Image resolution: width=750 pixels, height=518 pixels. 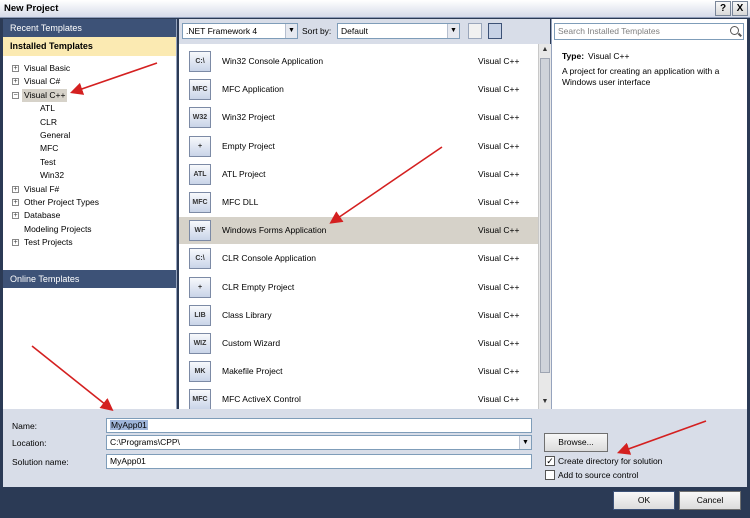 What do you see at coordinates (740, 8) in the screenshot?
I see `close-button: X` at bounding box center [740, 8].